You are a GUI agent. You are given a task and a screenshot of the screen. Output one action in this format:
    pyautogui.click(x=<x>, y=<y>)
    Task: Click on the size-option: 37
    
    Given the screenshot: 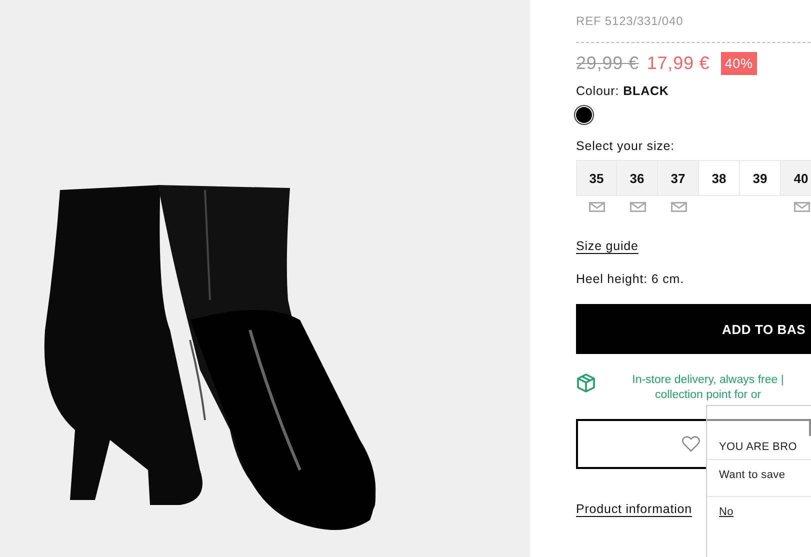 What is the action you would take?
    pyautogui.click(x=678, y=178)
    